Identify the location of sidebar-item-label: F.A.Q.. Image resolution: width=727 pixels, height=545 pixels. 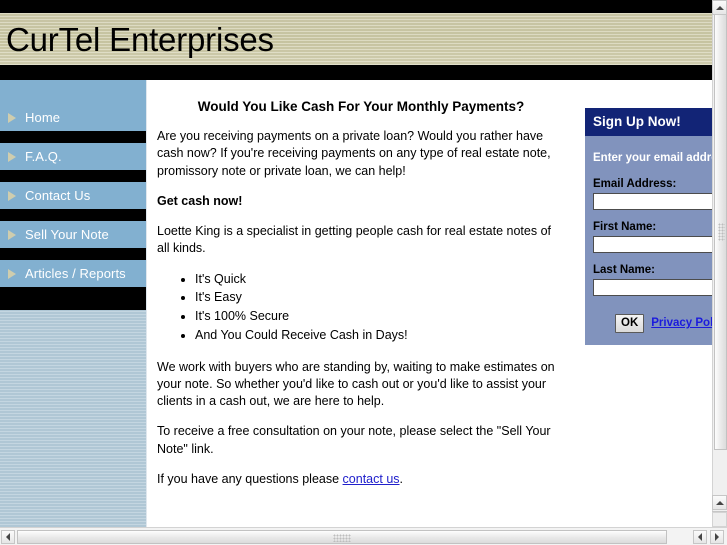
(43, 156).